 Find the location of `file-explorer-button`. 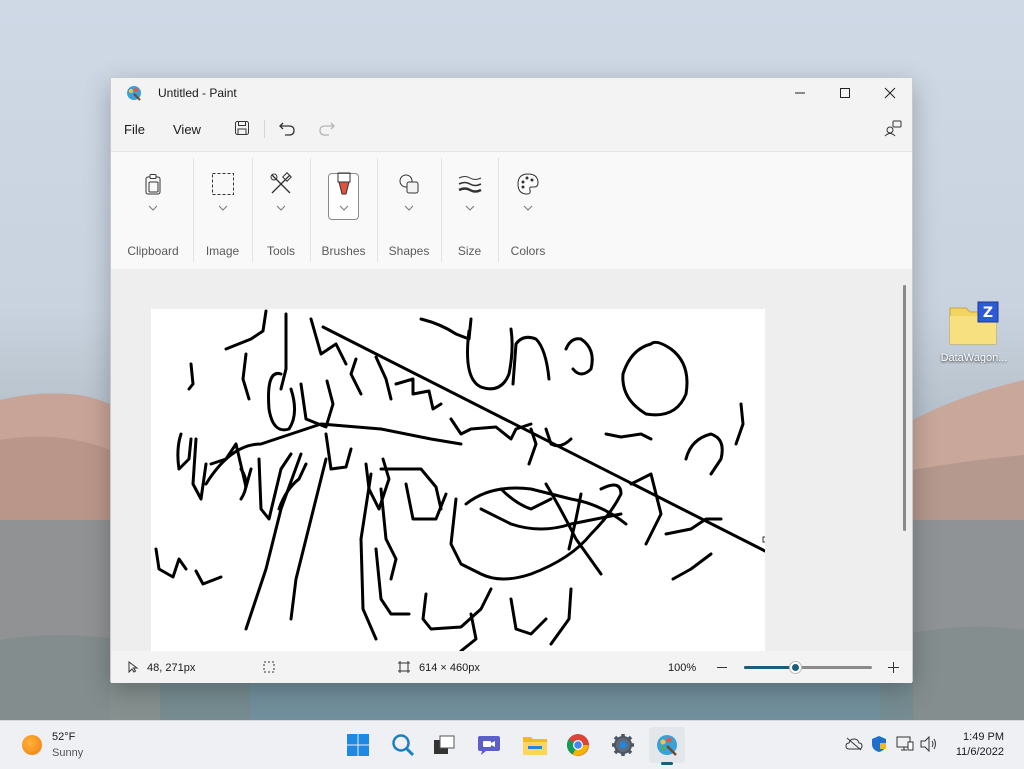

file-explorer-button is located at coordinates (535, 745).